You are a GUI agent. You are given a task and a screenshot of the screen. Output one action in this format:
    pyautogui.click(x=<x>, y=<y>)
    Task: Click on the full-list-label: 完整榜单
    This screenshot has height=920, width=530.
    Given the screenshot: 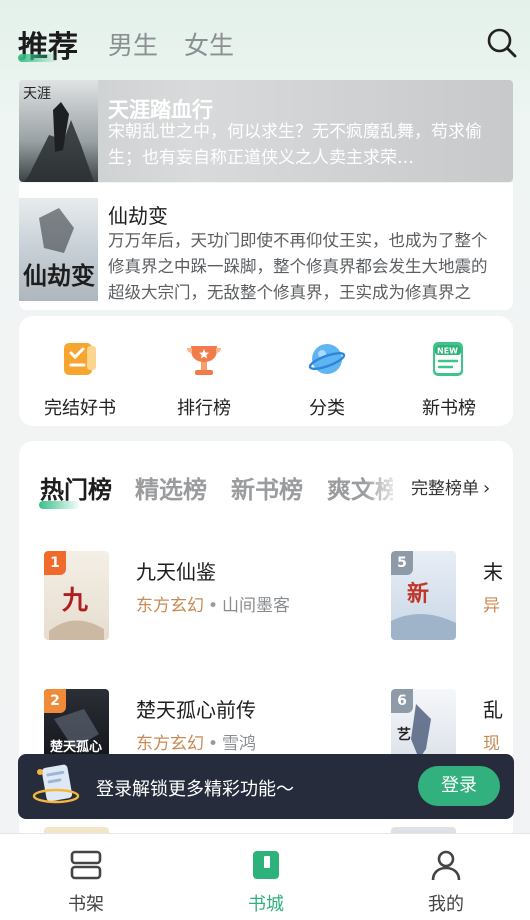 What is the action you would take?
    pyautogui.click(x=445, y=489)
    